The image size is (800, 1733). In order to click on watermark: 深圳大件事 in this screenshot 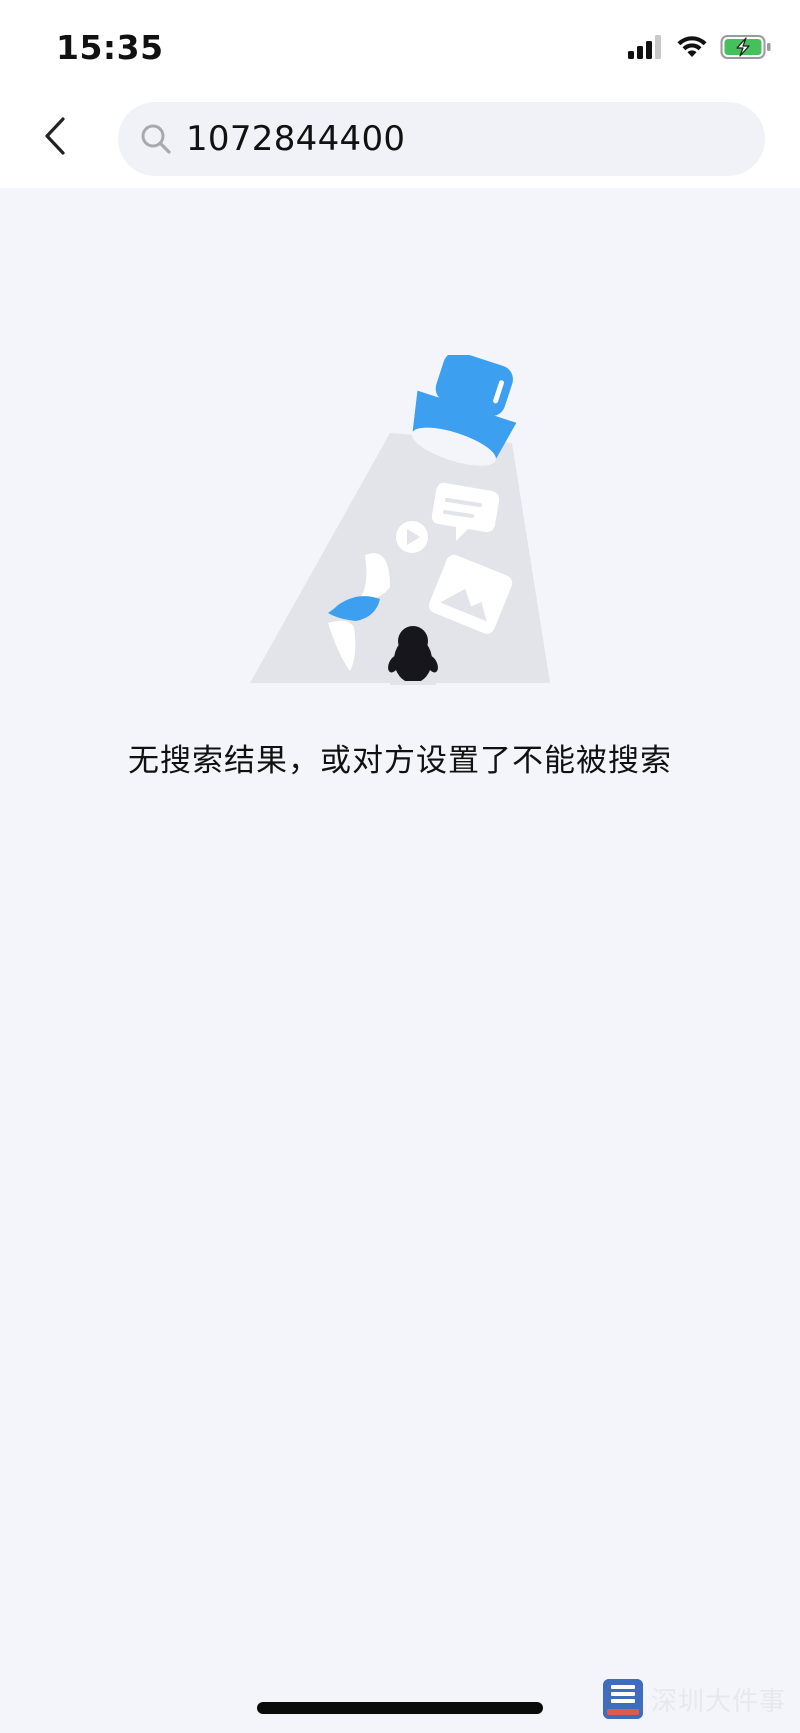, I will do `click(694, 1699)`.